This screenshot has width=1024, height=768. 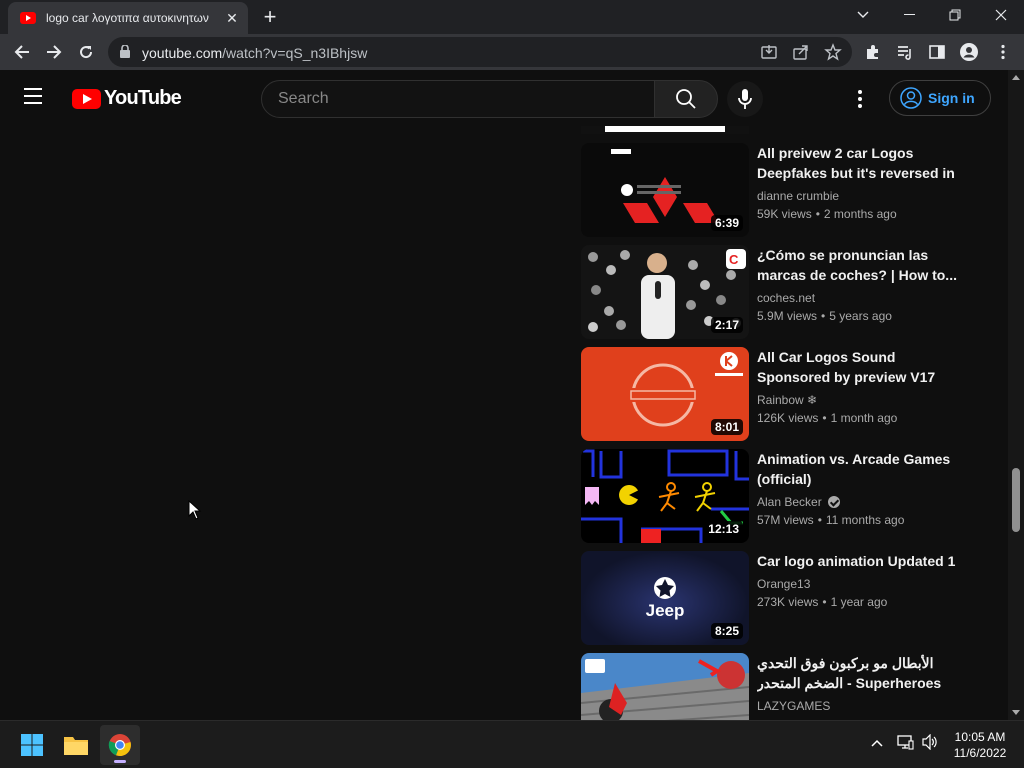 What do you see at coordinates (665, 130) in the screenshot?
I see `partial-video-thumbnail` at bounding box center [665, 130].